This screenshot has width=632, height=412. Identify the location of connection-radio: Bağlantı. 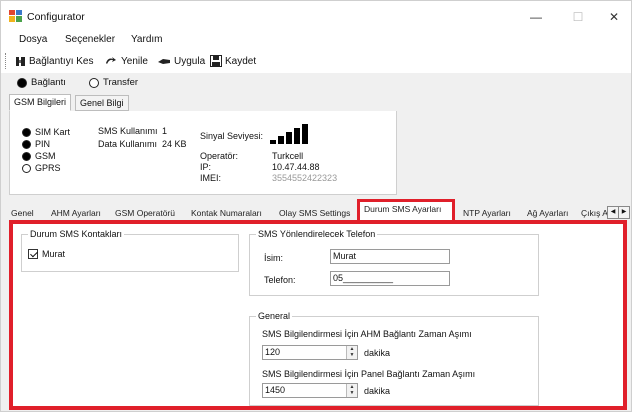
(41, 82).